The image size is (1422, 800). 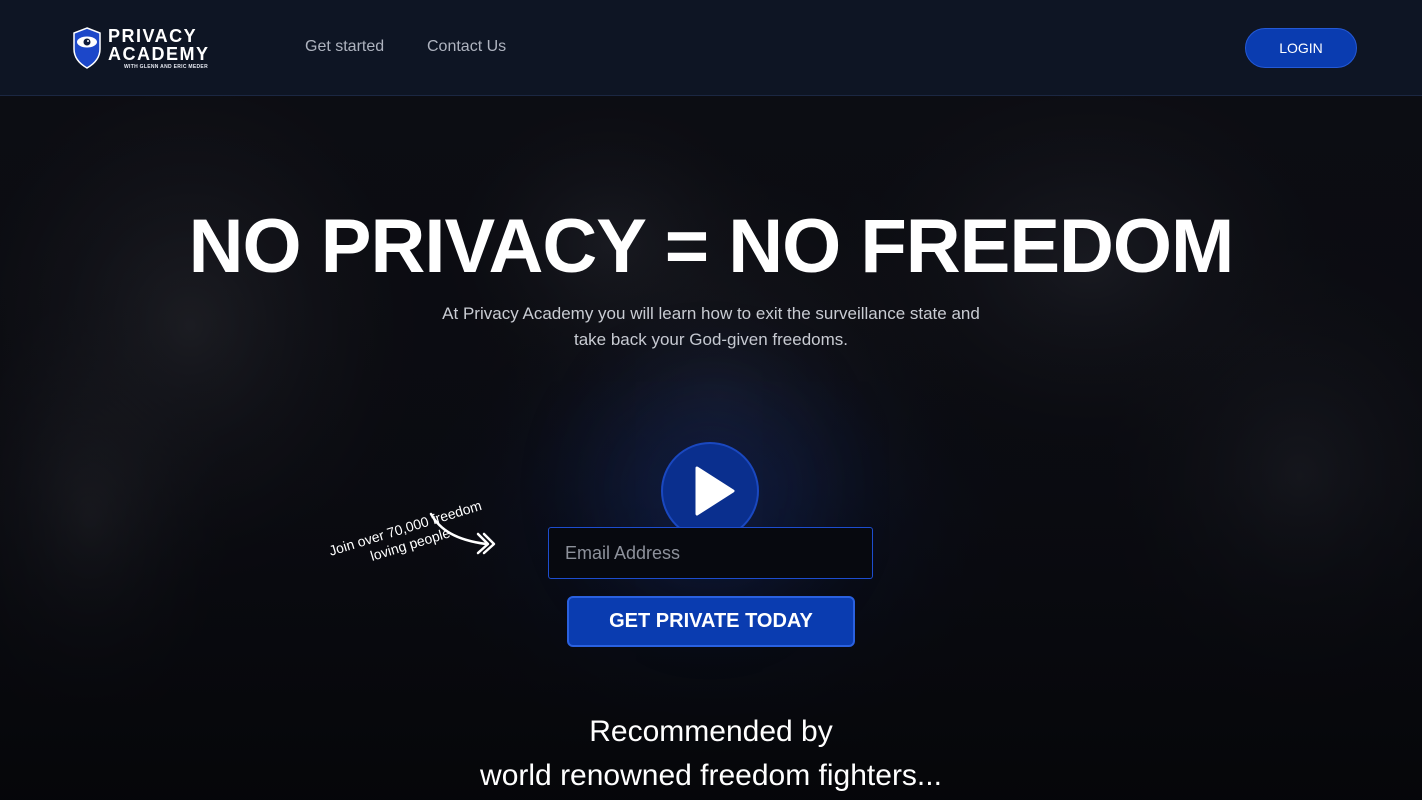 I want to click on eye-shield-icon, so click(x=87, y=48).